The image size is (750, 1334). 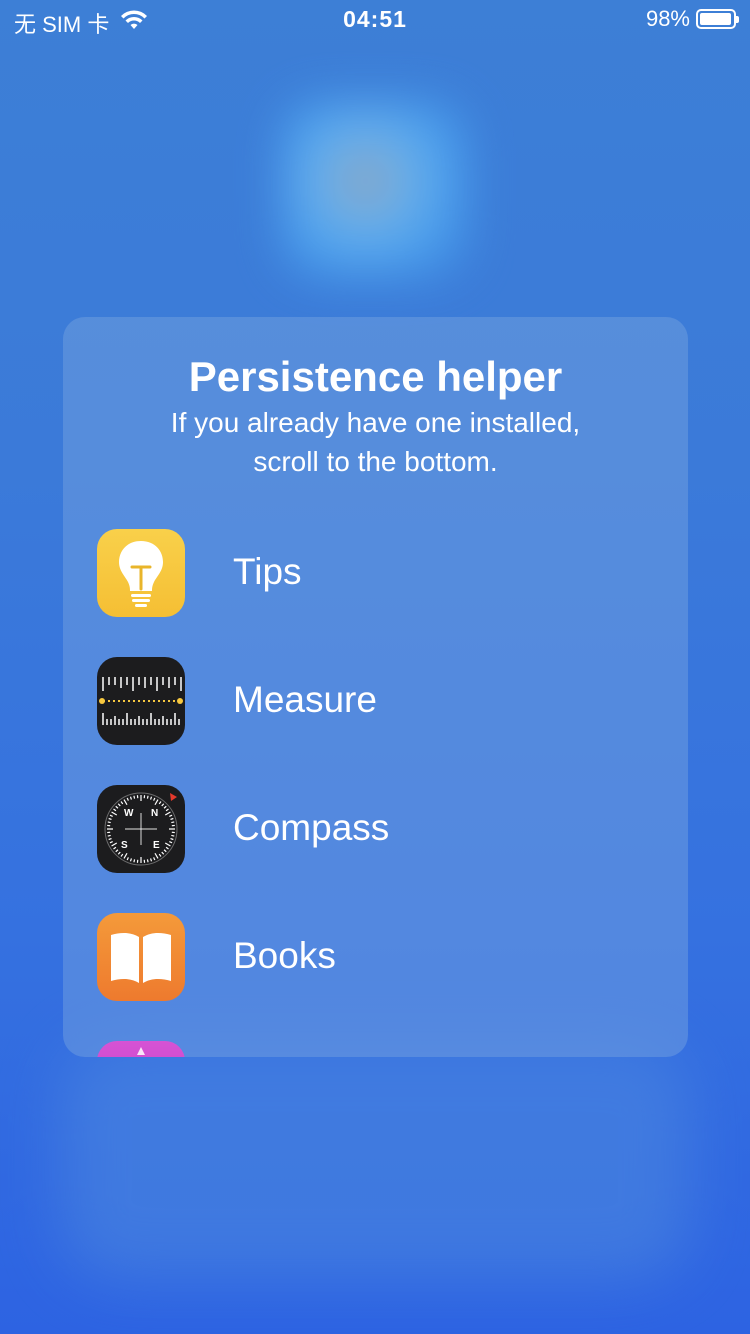 I want to click on battery-fill, so click(x=716, y=19).